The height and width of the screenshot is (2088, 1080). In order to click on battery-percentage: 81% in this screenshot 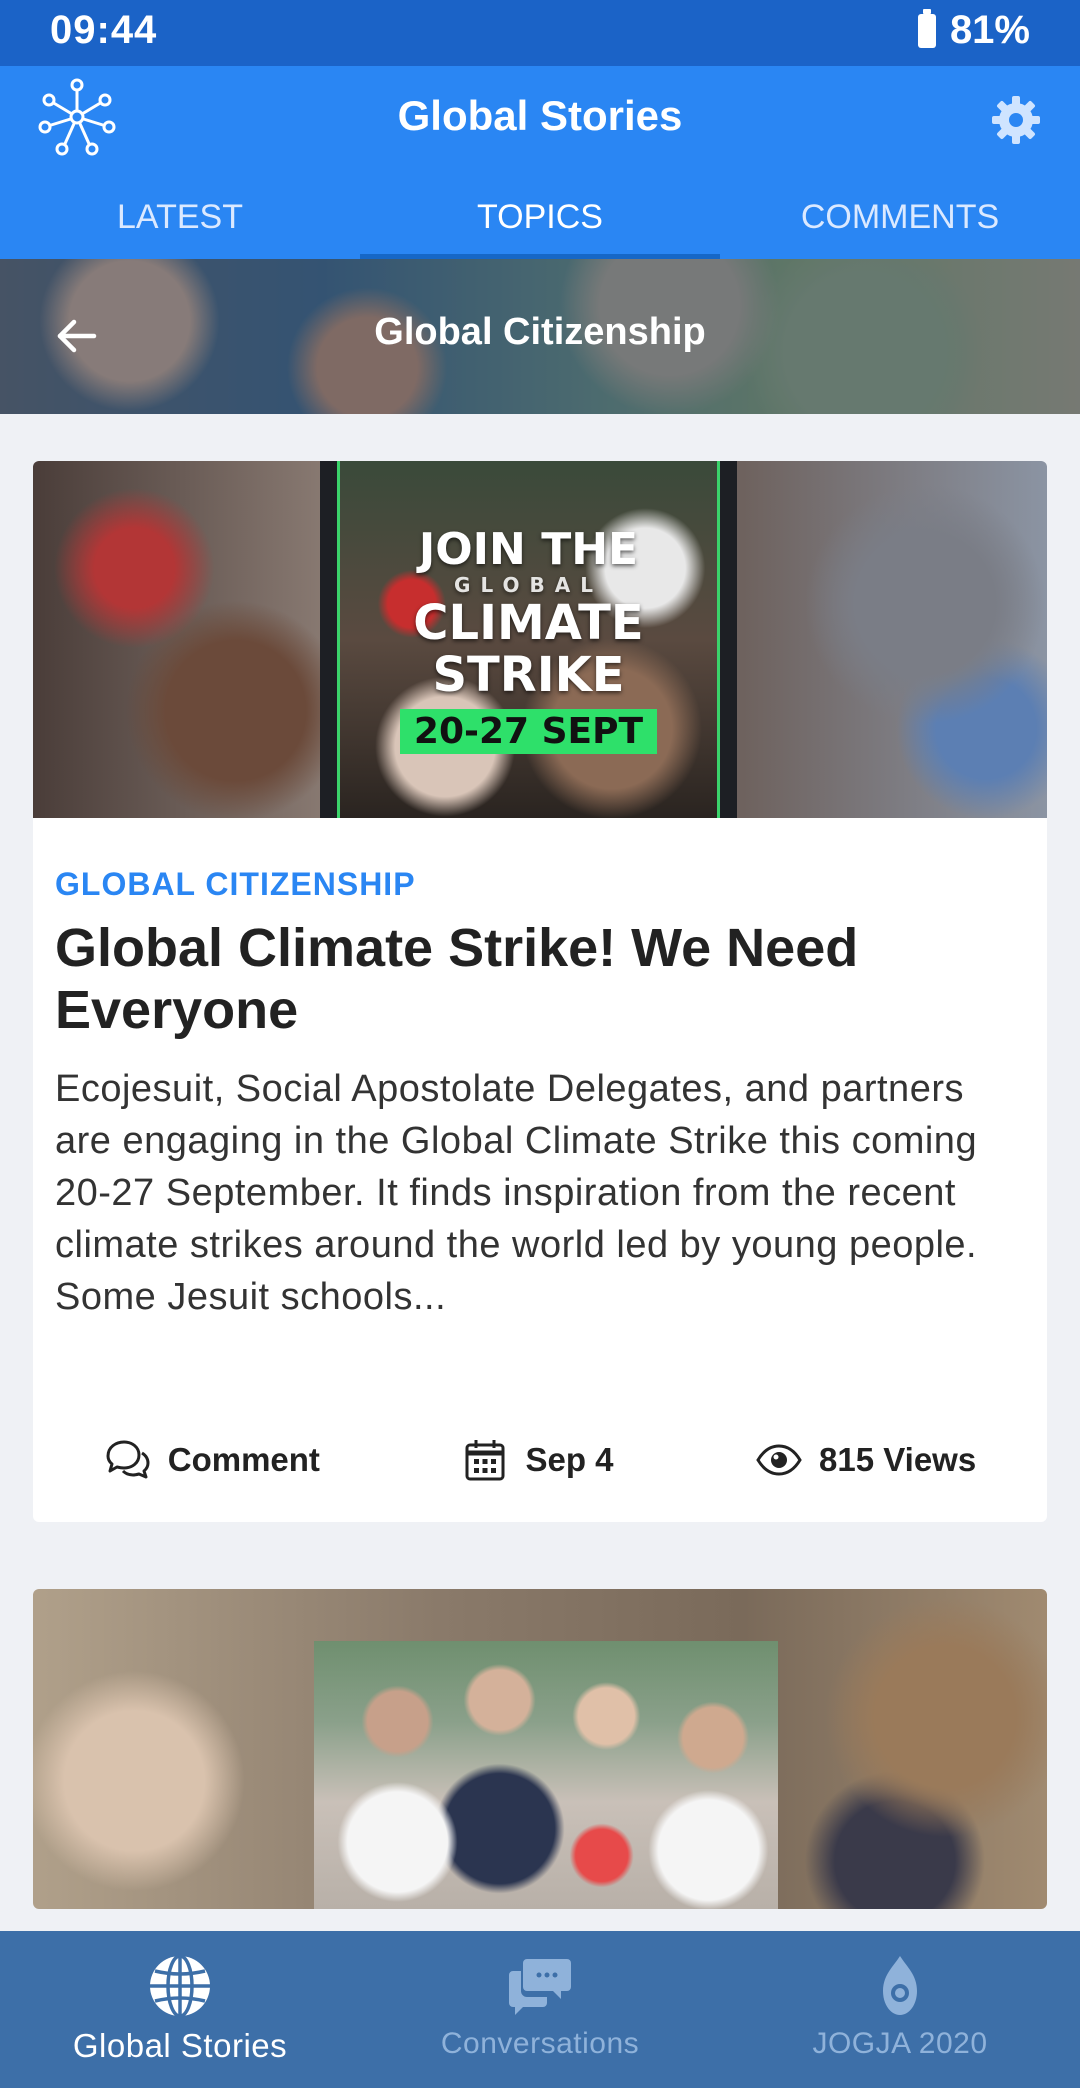, I will do `click(989, 30)`.